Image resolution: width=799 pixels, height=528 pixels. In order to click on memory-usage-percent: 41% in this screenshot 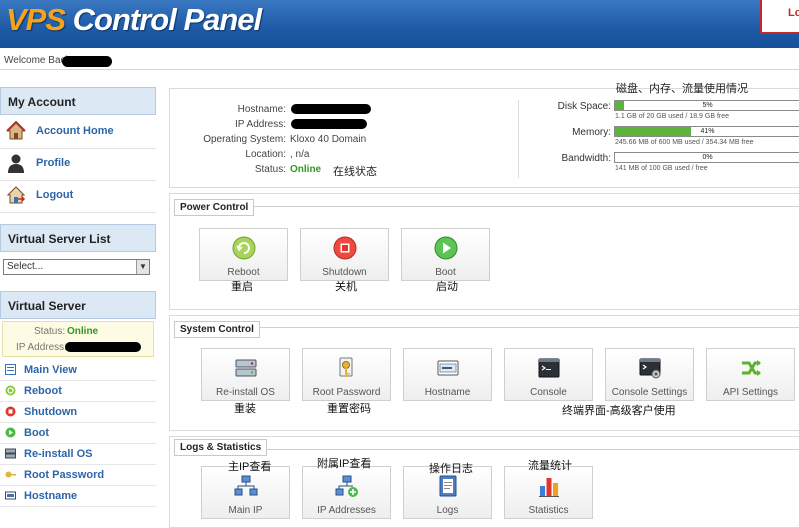, I will do `click(707, 131)`.